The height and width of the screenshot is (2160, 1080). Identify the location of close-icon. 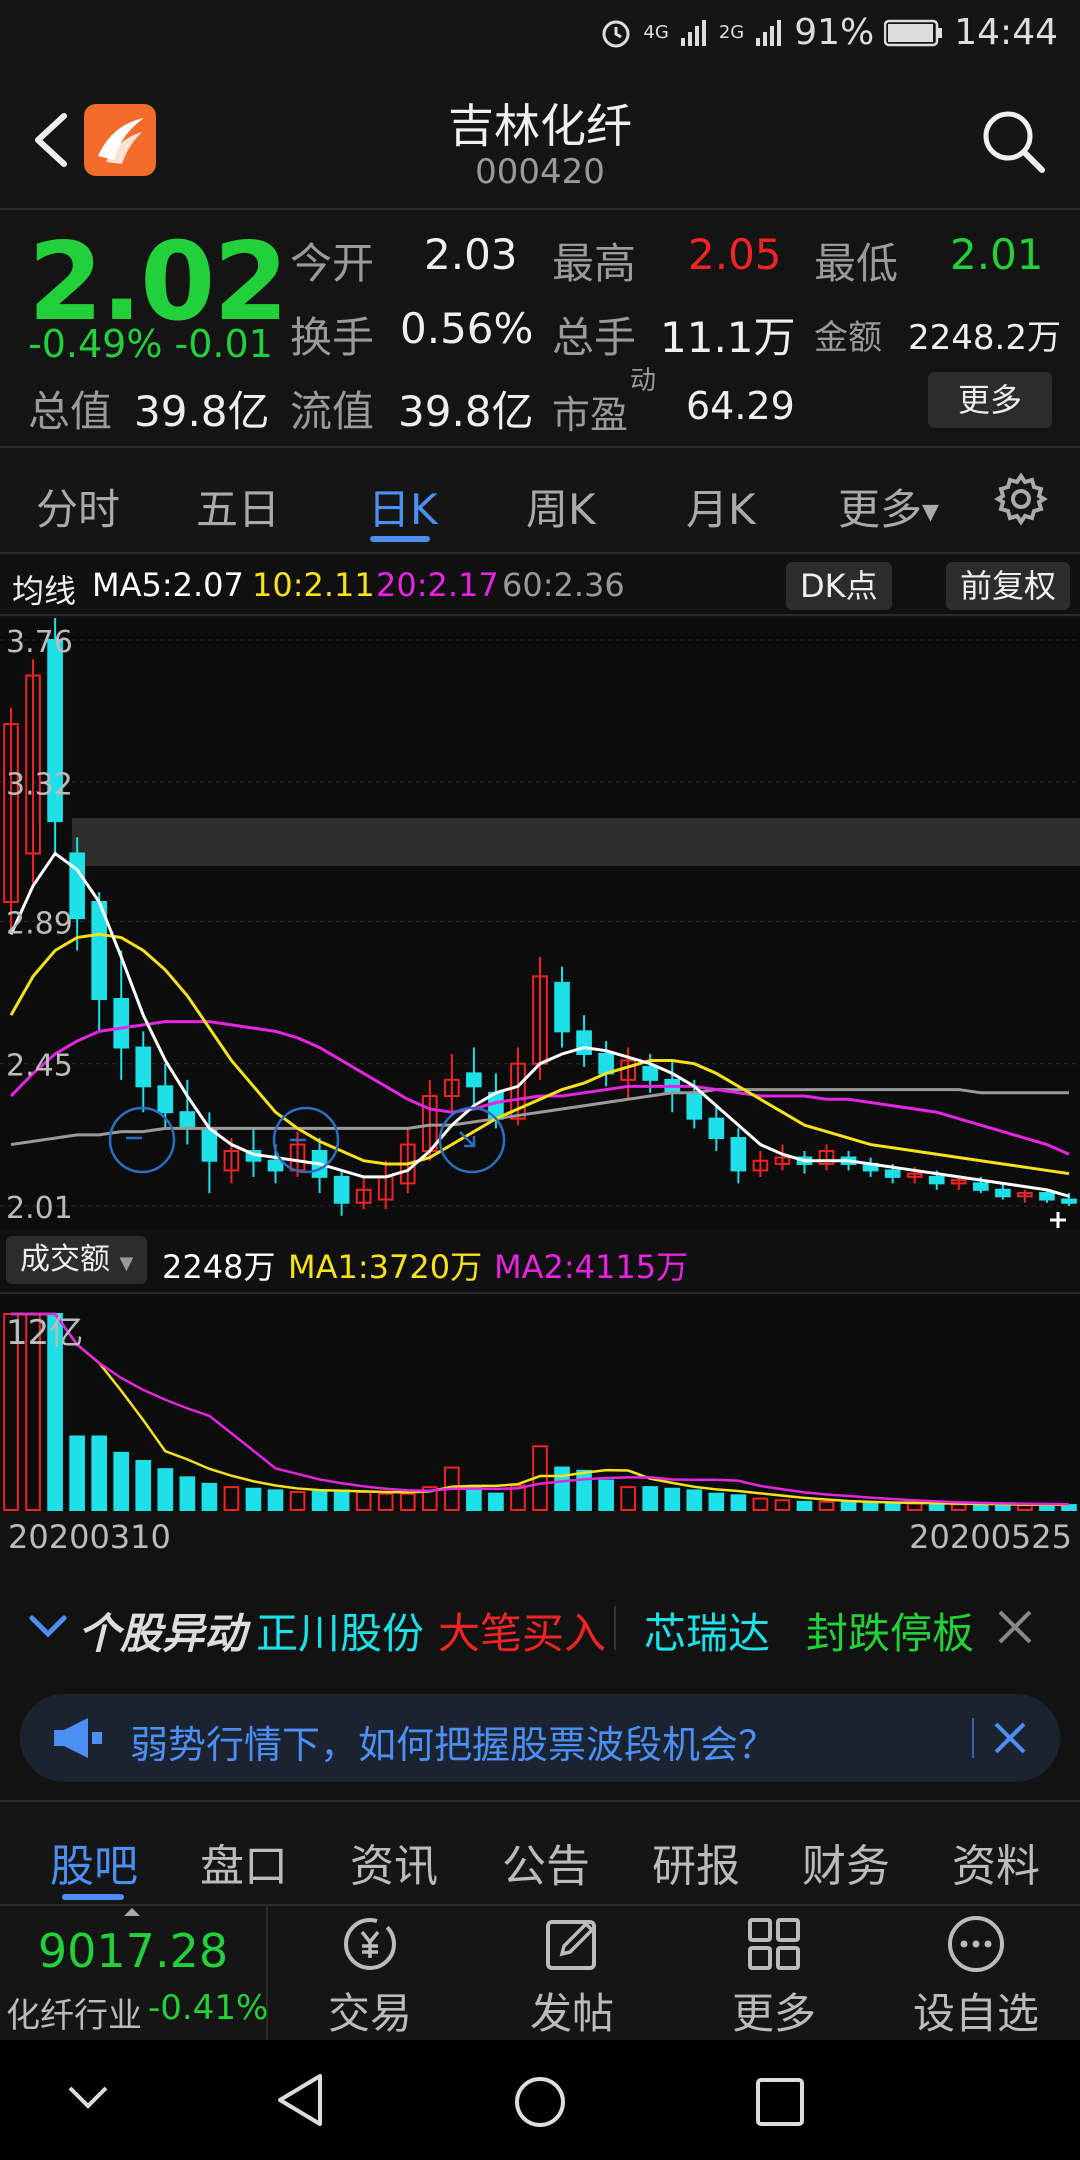
(1015, 1627).